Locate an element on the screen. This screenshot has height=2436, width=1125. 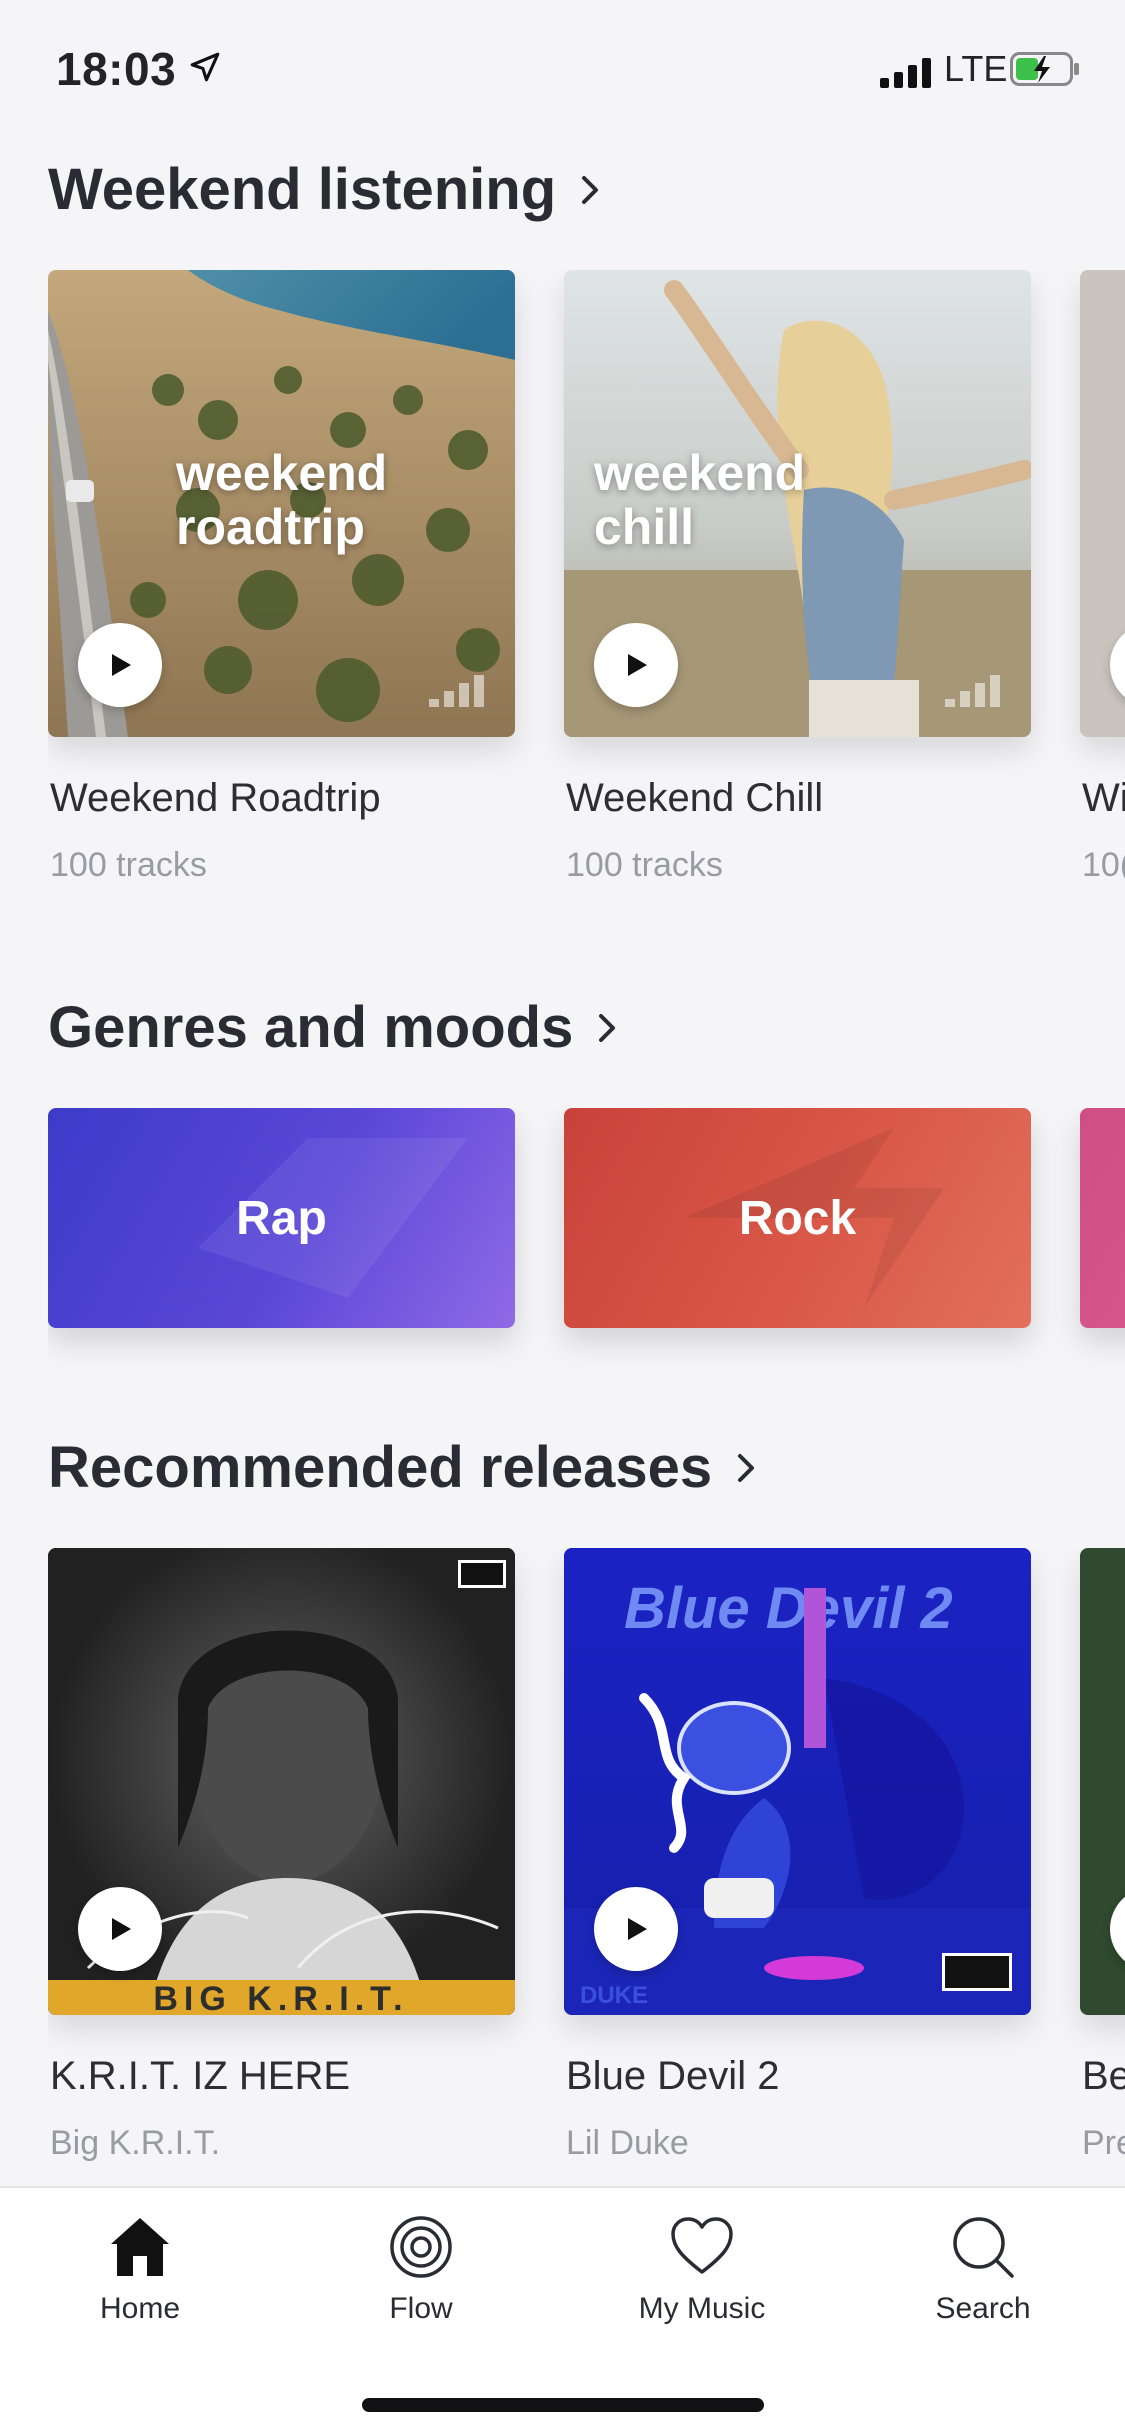
cover-overlay-text: weekend chill is located at coordinates (700, 500).